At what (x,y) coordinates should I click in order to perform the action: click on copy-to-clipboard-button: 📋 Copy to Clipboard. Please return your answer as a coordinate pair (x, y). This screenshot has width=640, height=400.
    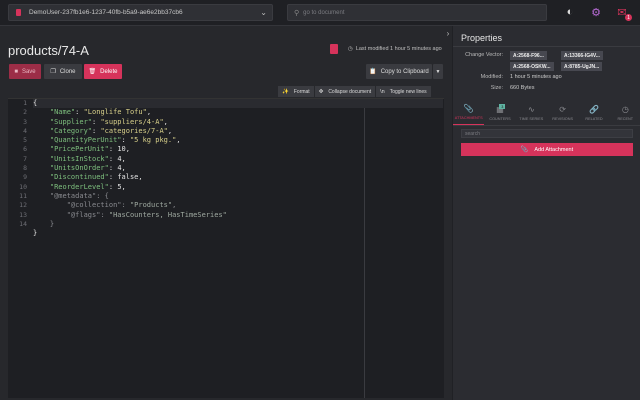
    Looking at the image, I should click on (399, 71).